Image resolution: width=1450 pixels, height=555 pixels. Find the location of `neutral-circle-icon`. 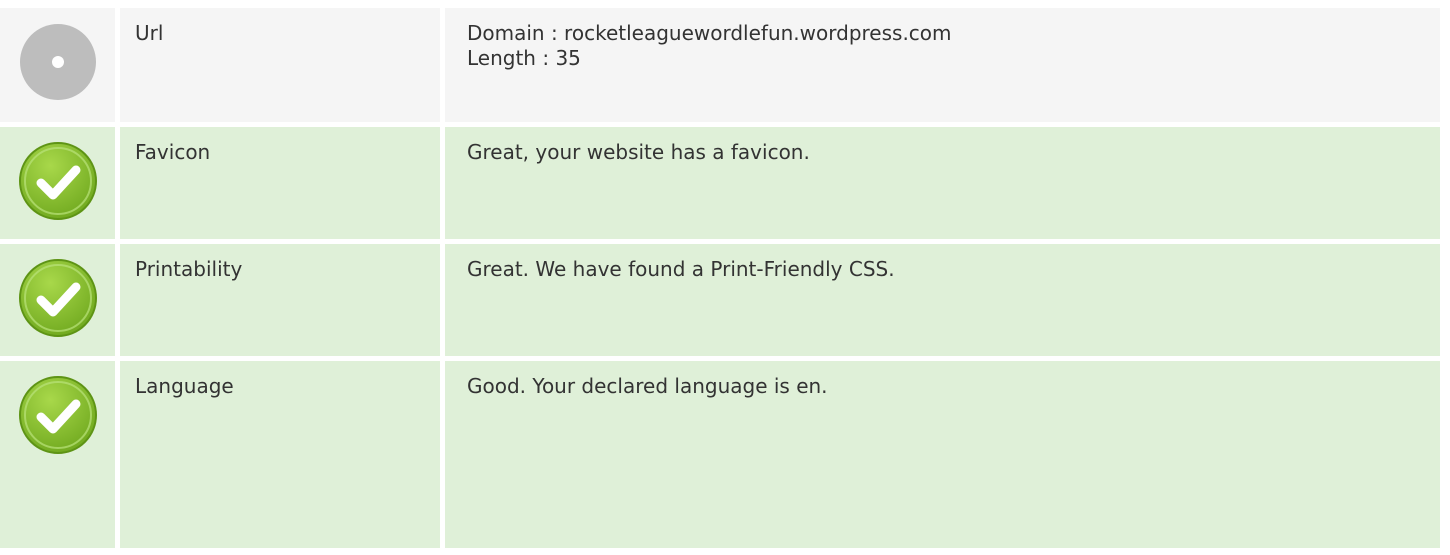

neutral-circle-icon is located at coordinates (57, 62).